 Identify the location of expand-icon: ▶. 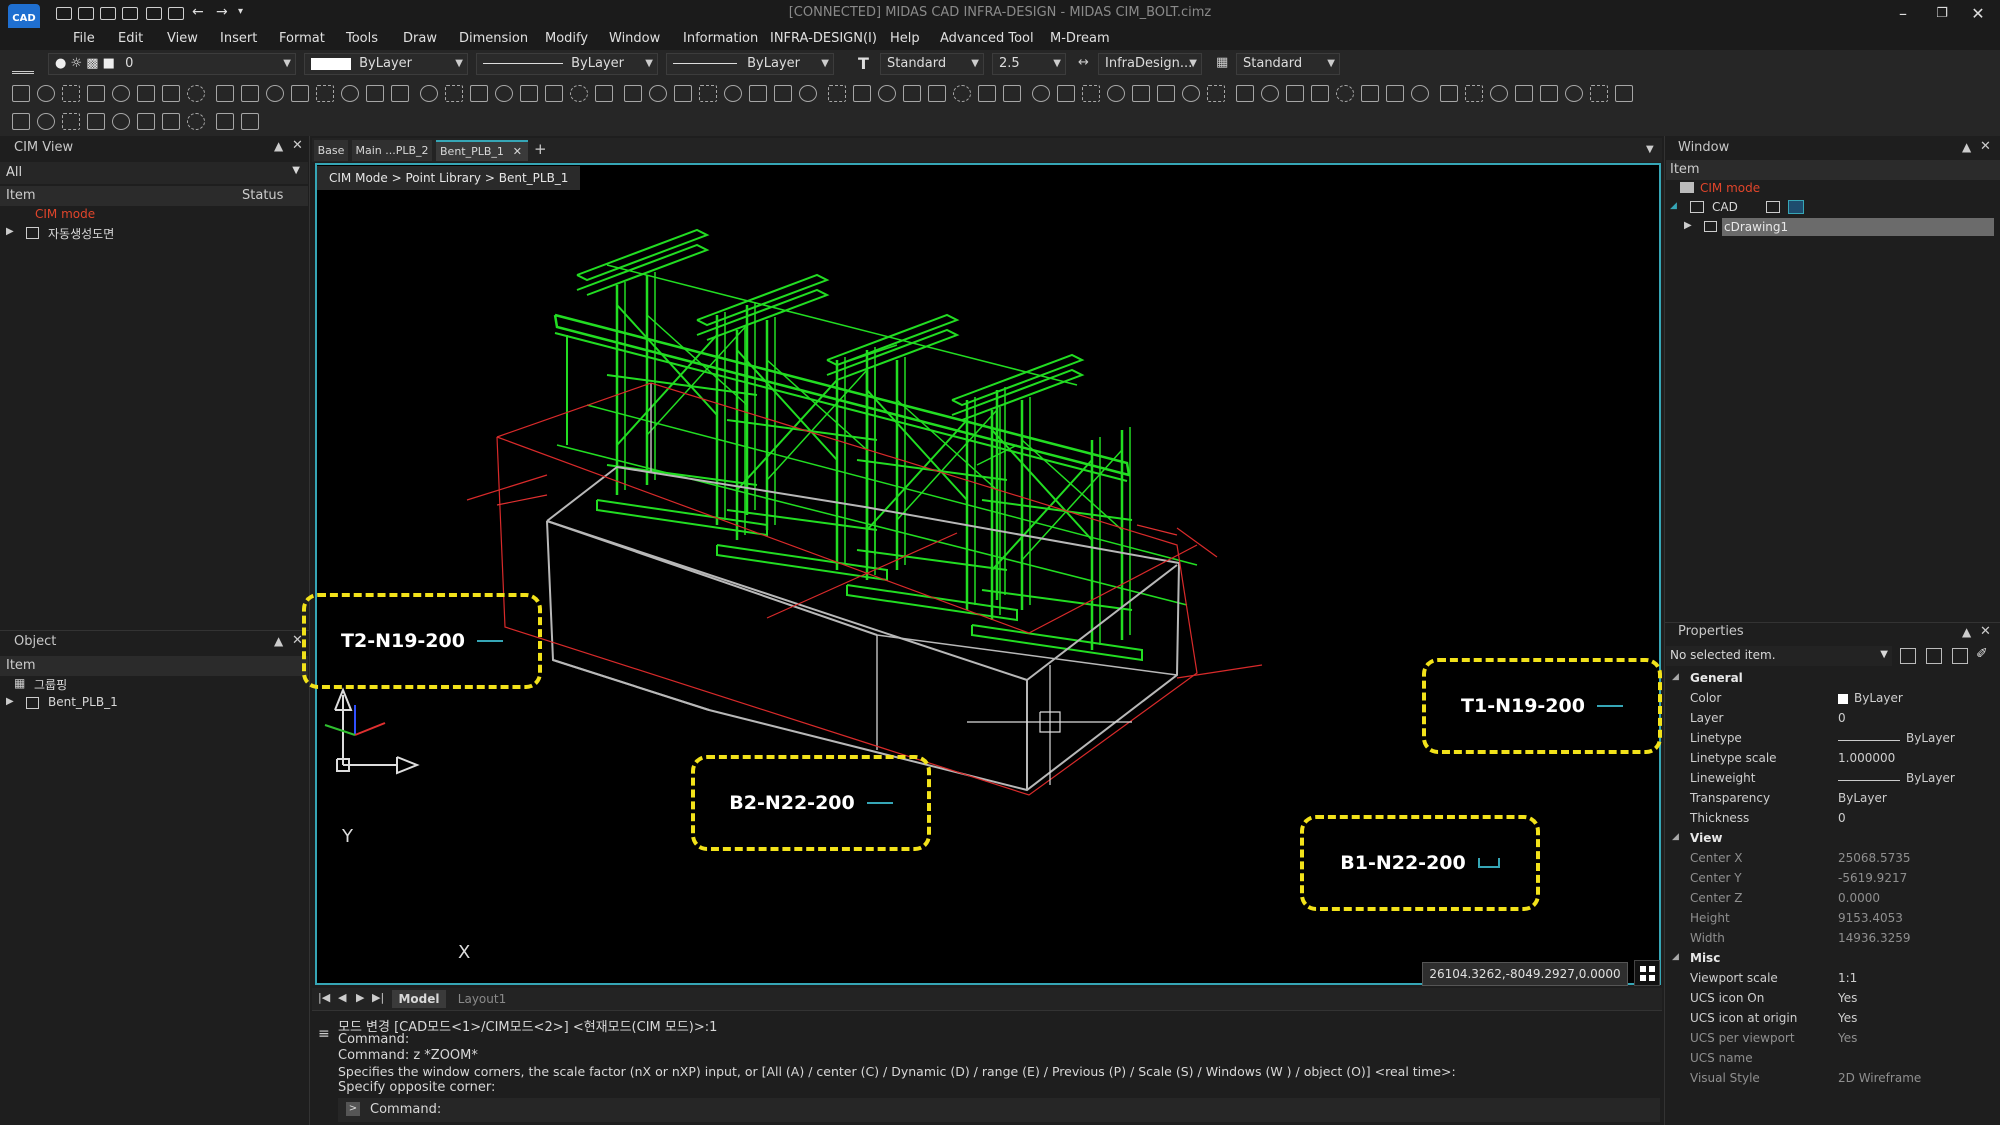
(10, 231).